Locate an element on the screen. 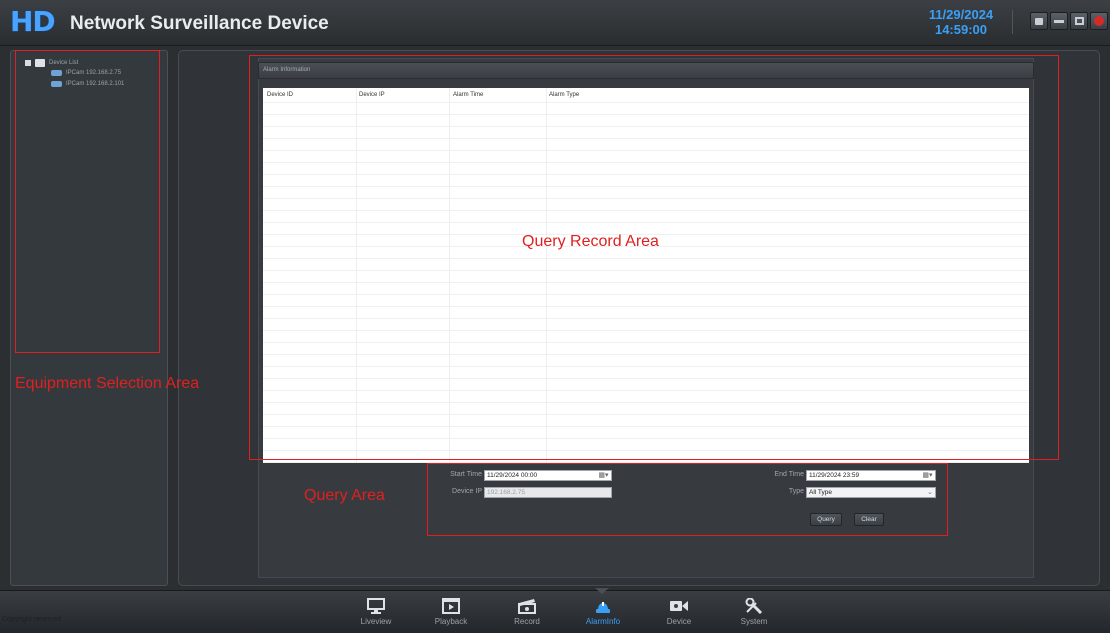 This screenshot has height=633, width=1110. window-controls is located at coordinates (1069, 22).